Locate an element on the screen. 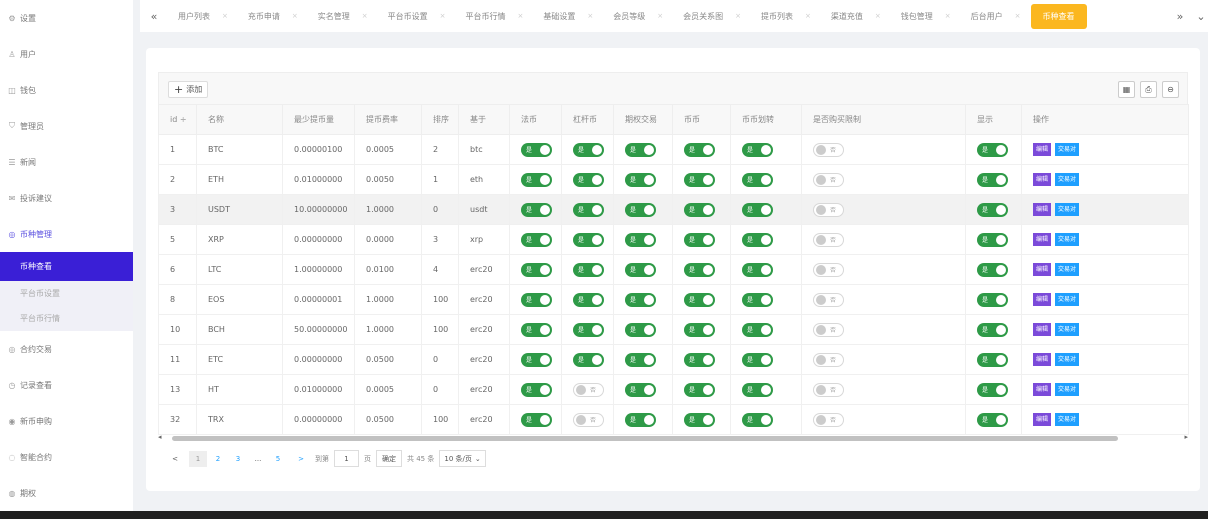 The image size is (1208, 519). page-number-button: 3 is located at coordinates (238, 459).